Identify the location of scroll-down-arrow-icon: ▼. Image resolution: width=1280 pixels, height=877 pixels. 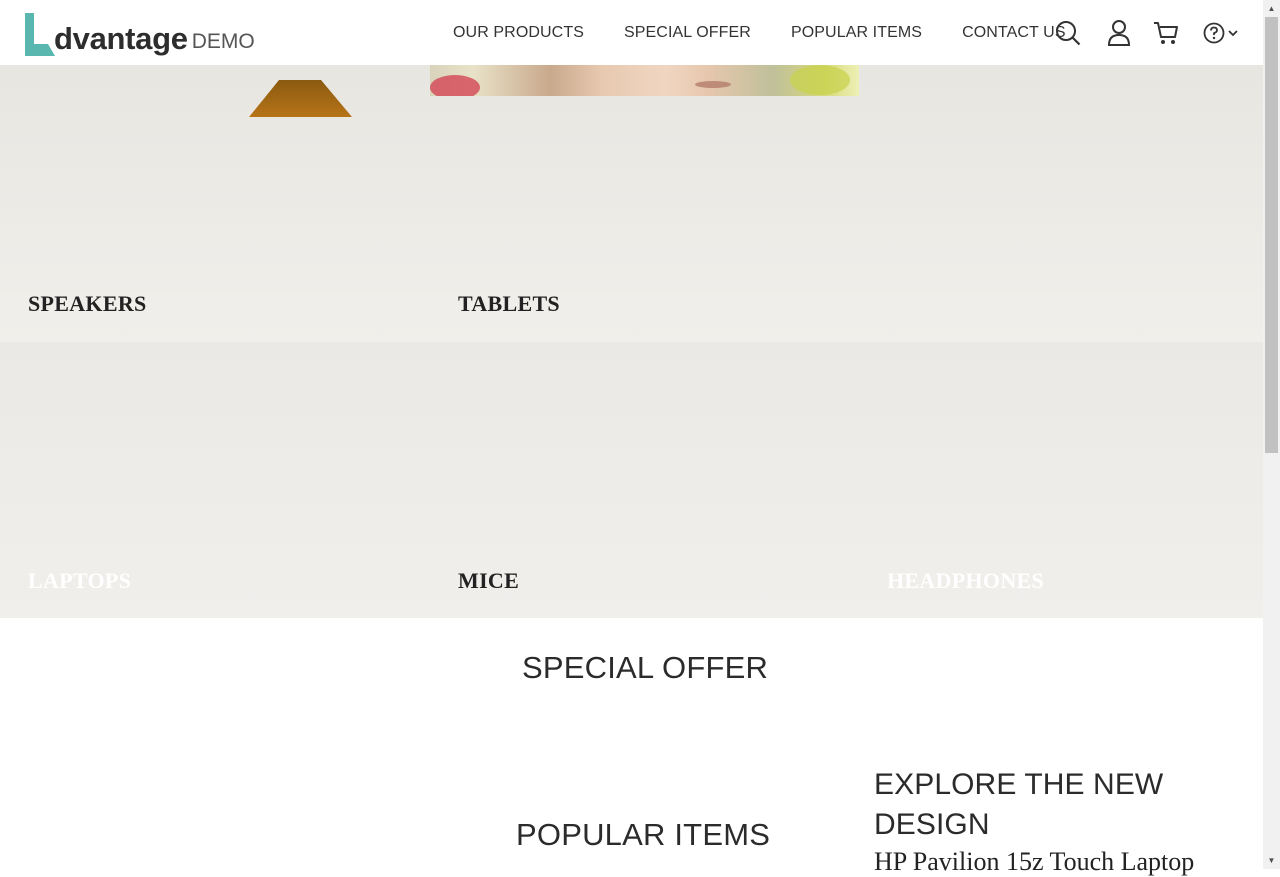
(1271, 860).